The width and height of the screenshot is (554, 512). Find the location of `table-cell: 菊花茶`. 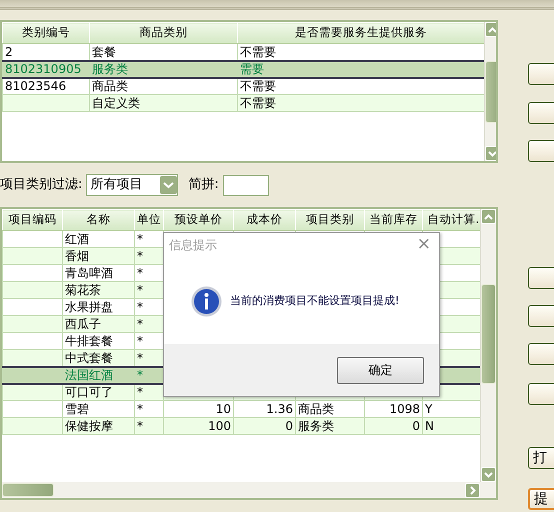

table-cell: 菊花茶 is located at coordinates (98, 290).